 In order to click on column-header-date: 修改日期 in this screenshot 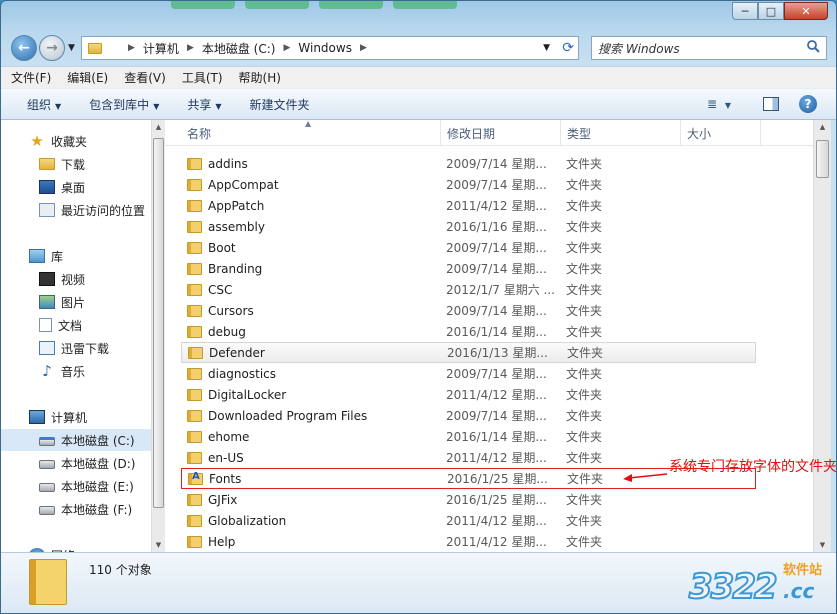, I will do `click(501, 133)`.